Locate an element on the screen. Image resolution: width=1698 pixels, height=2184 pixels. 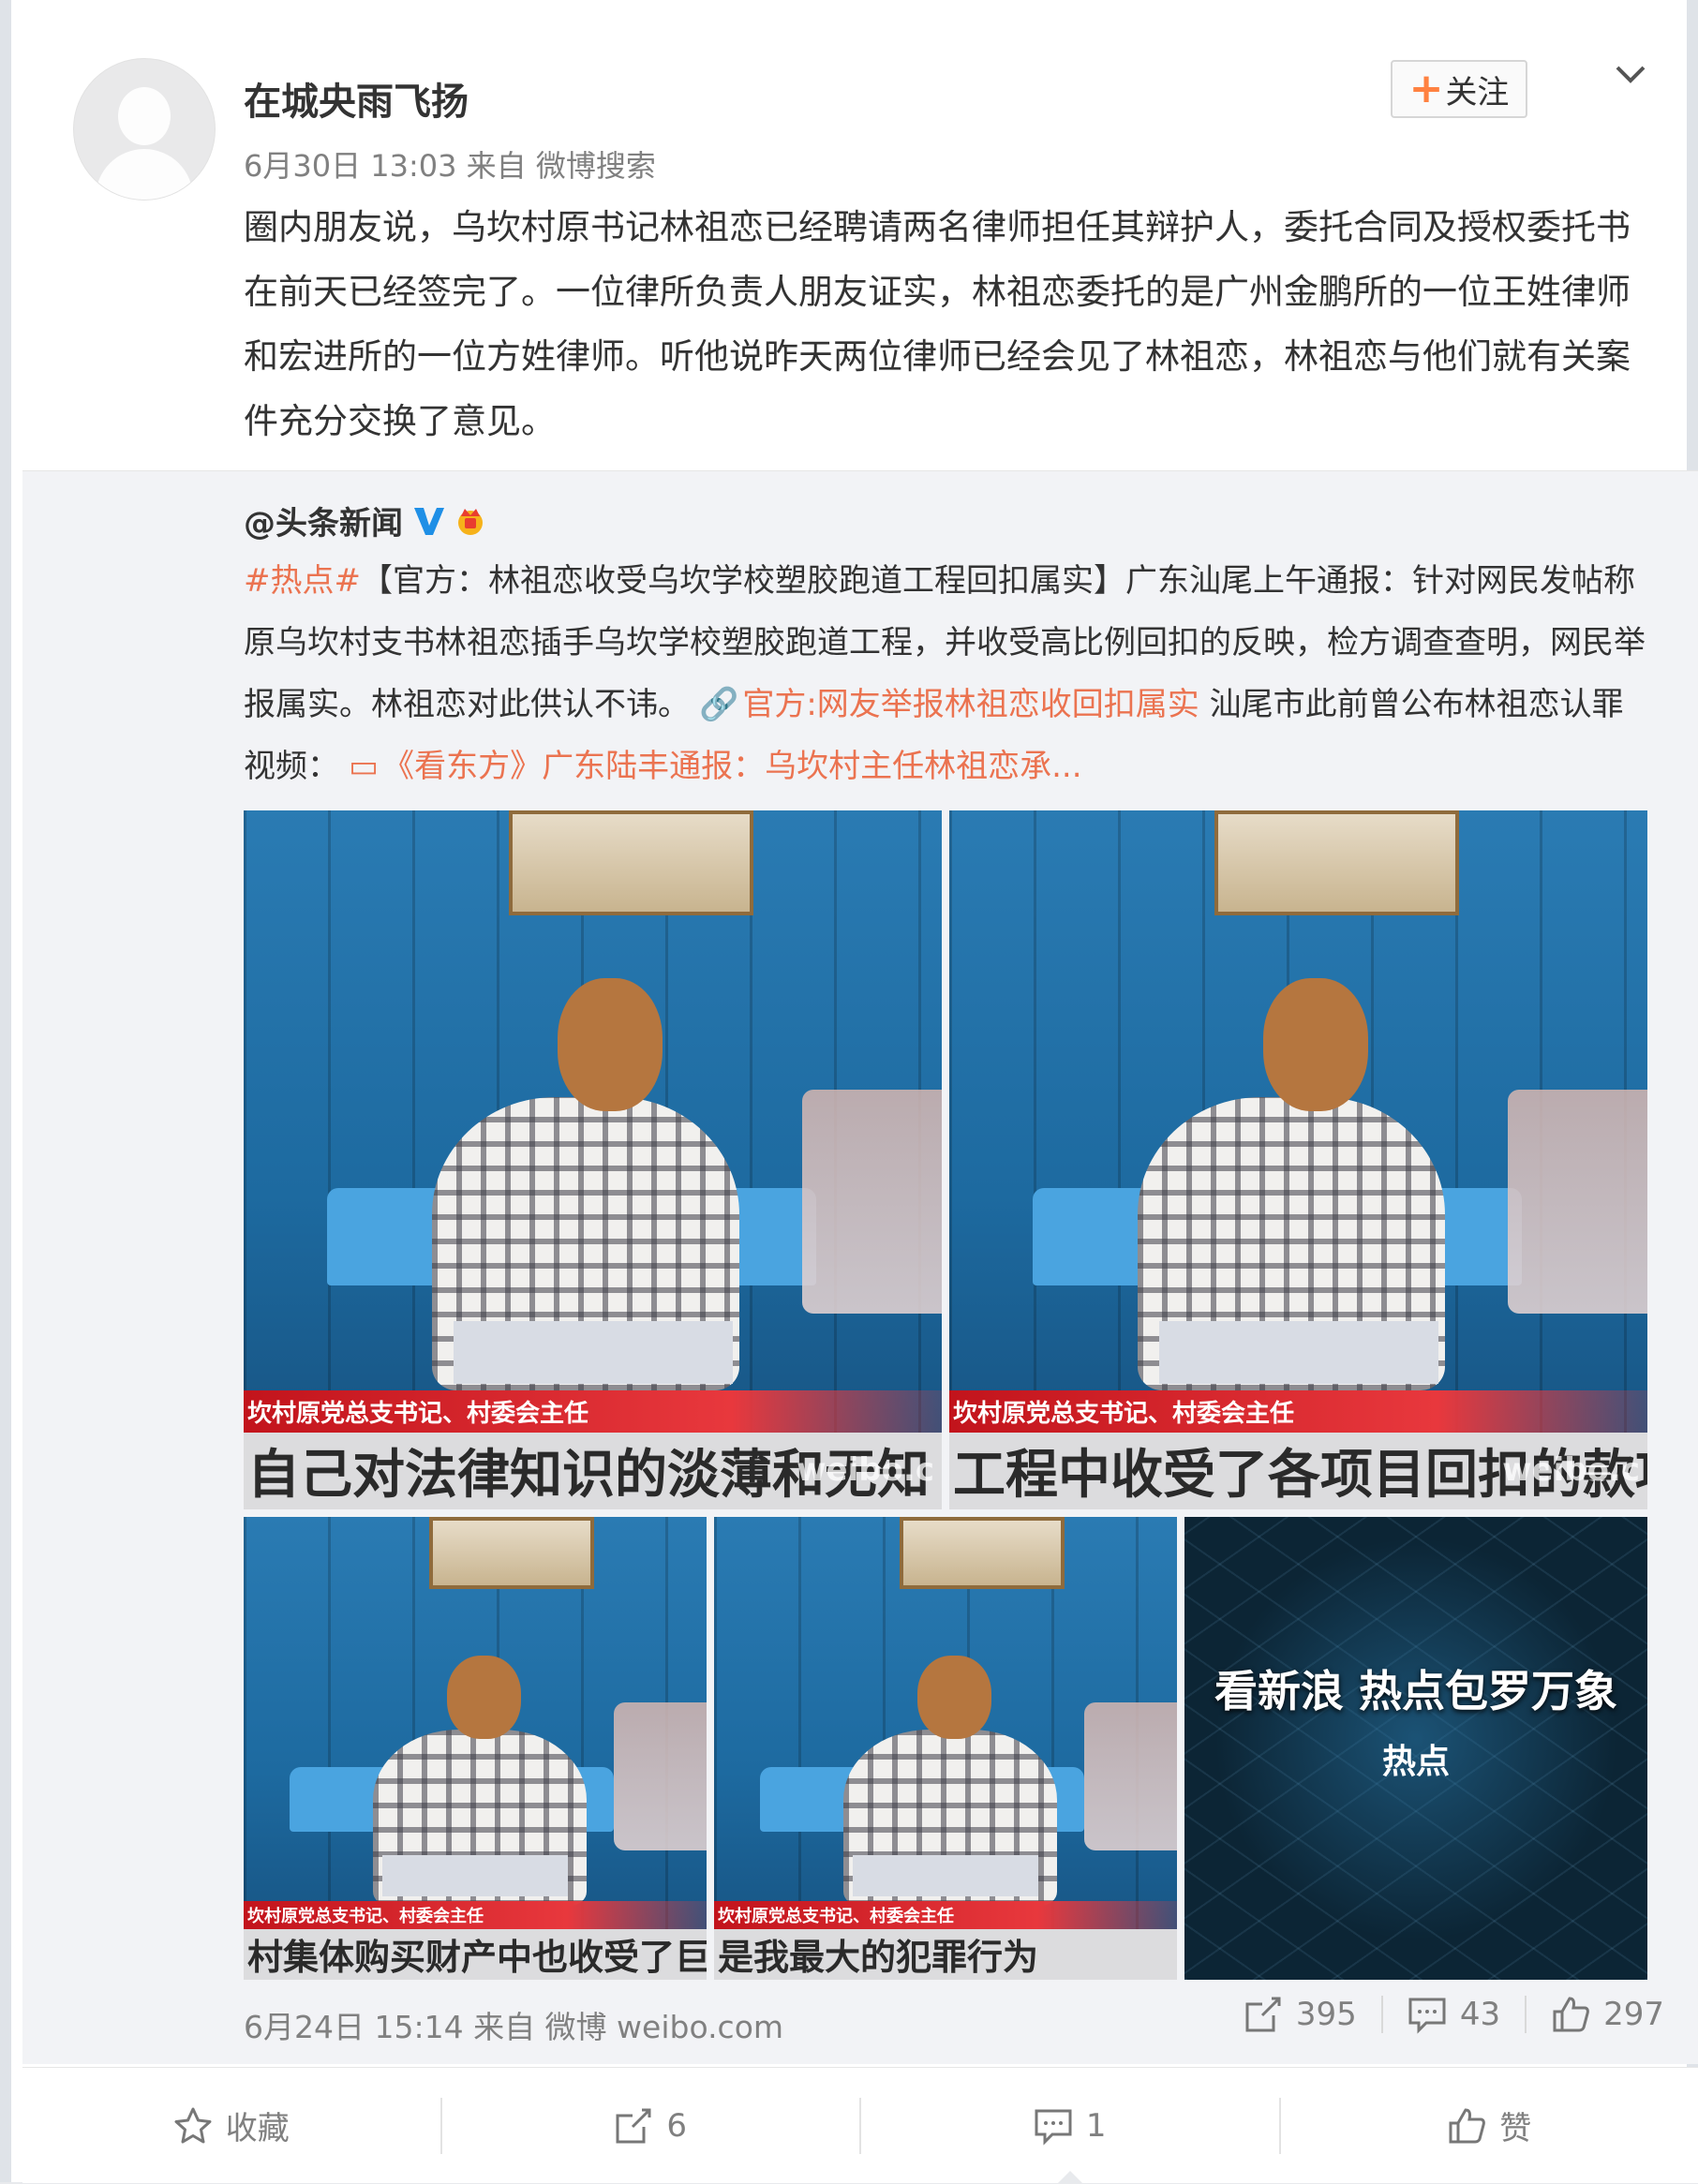
post-meta: 6月30日 13:03 来自 微博搜索 is located at coordinates (450, 164).